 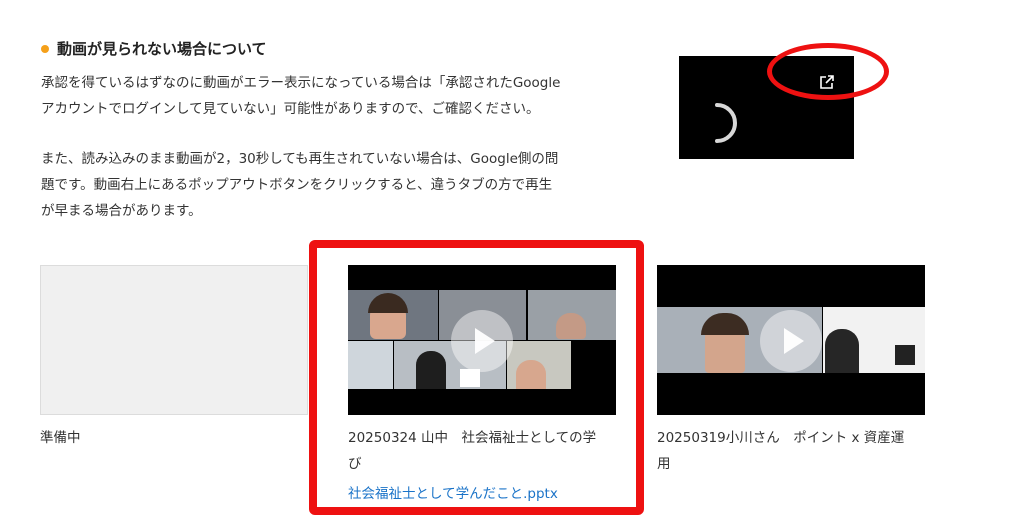 I want to click on card-title: 準備中, so click(x=174, y=438).